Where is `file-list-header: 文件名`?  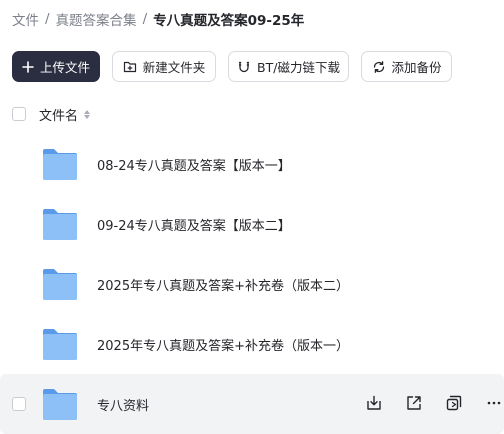 file-list-header: 文件名 is located at coordinates (252, 114).